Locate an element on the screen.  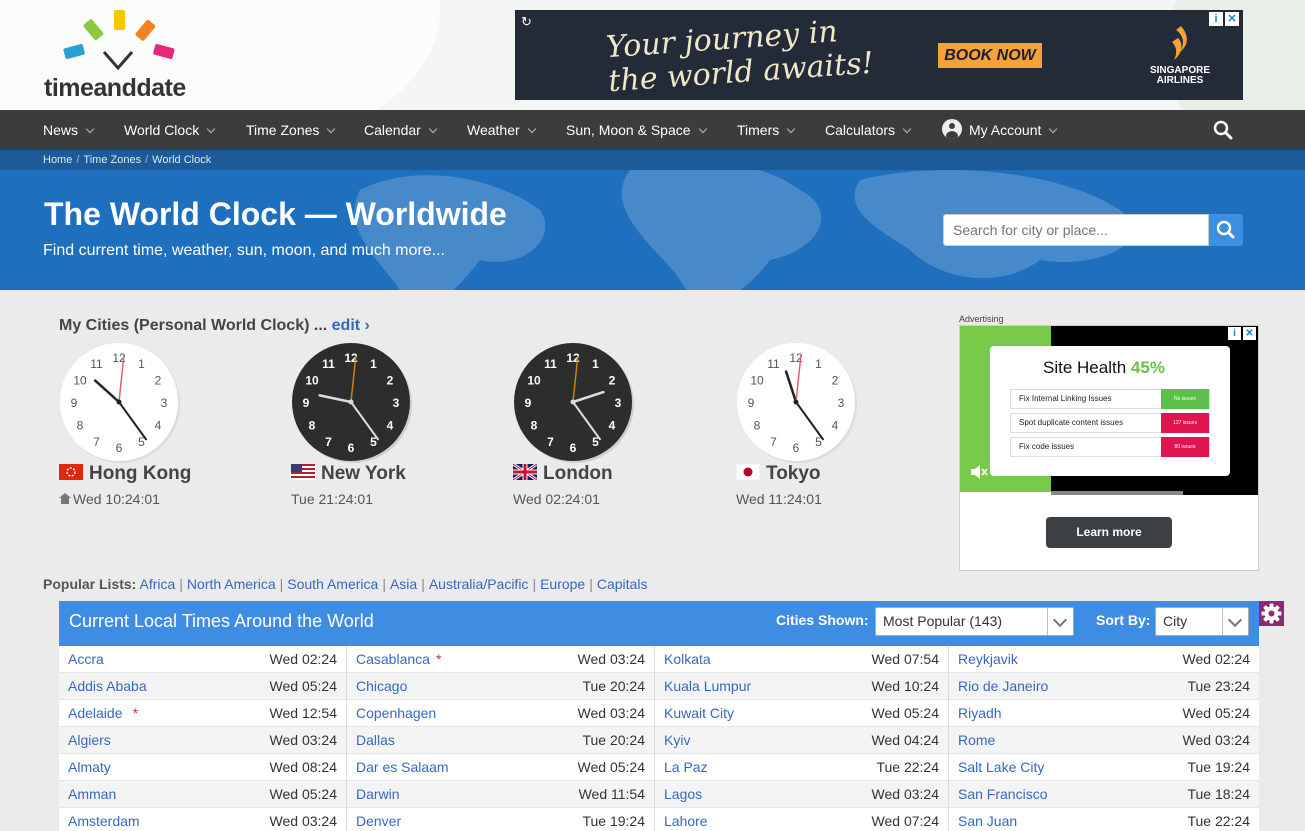
popular-link-europe: Europe is located at coordinates (562, 584).